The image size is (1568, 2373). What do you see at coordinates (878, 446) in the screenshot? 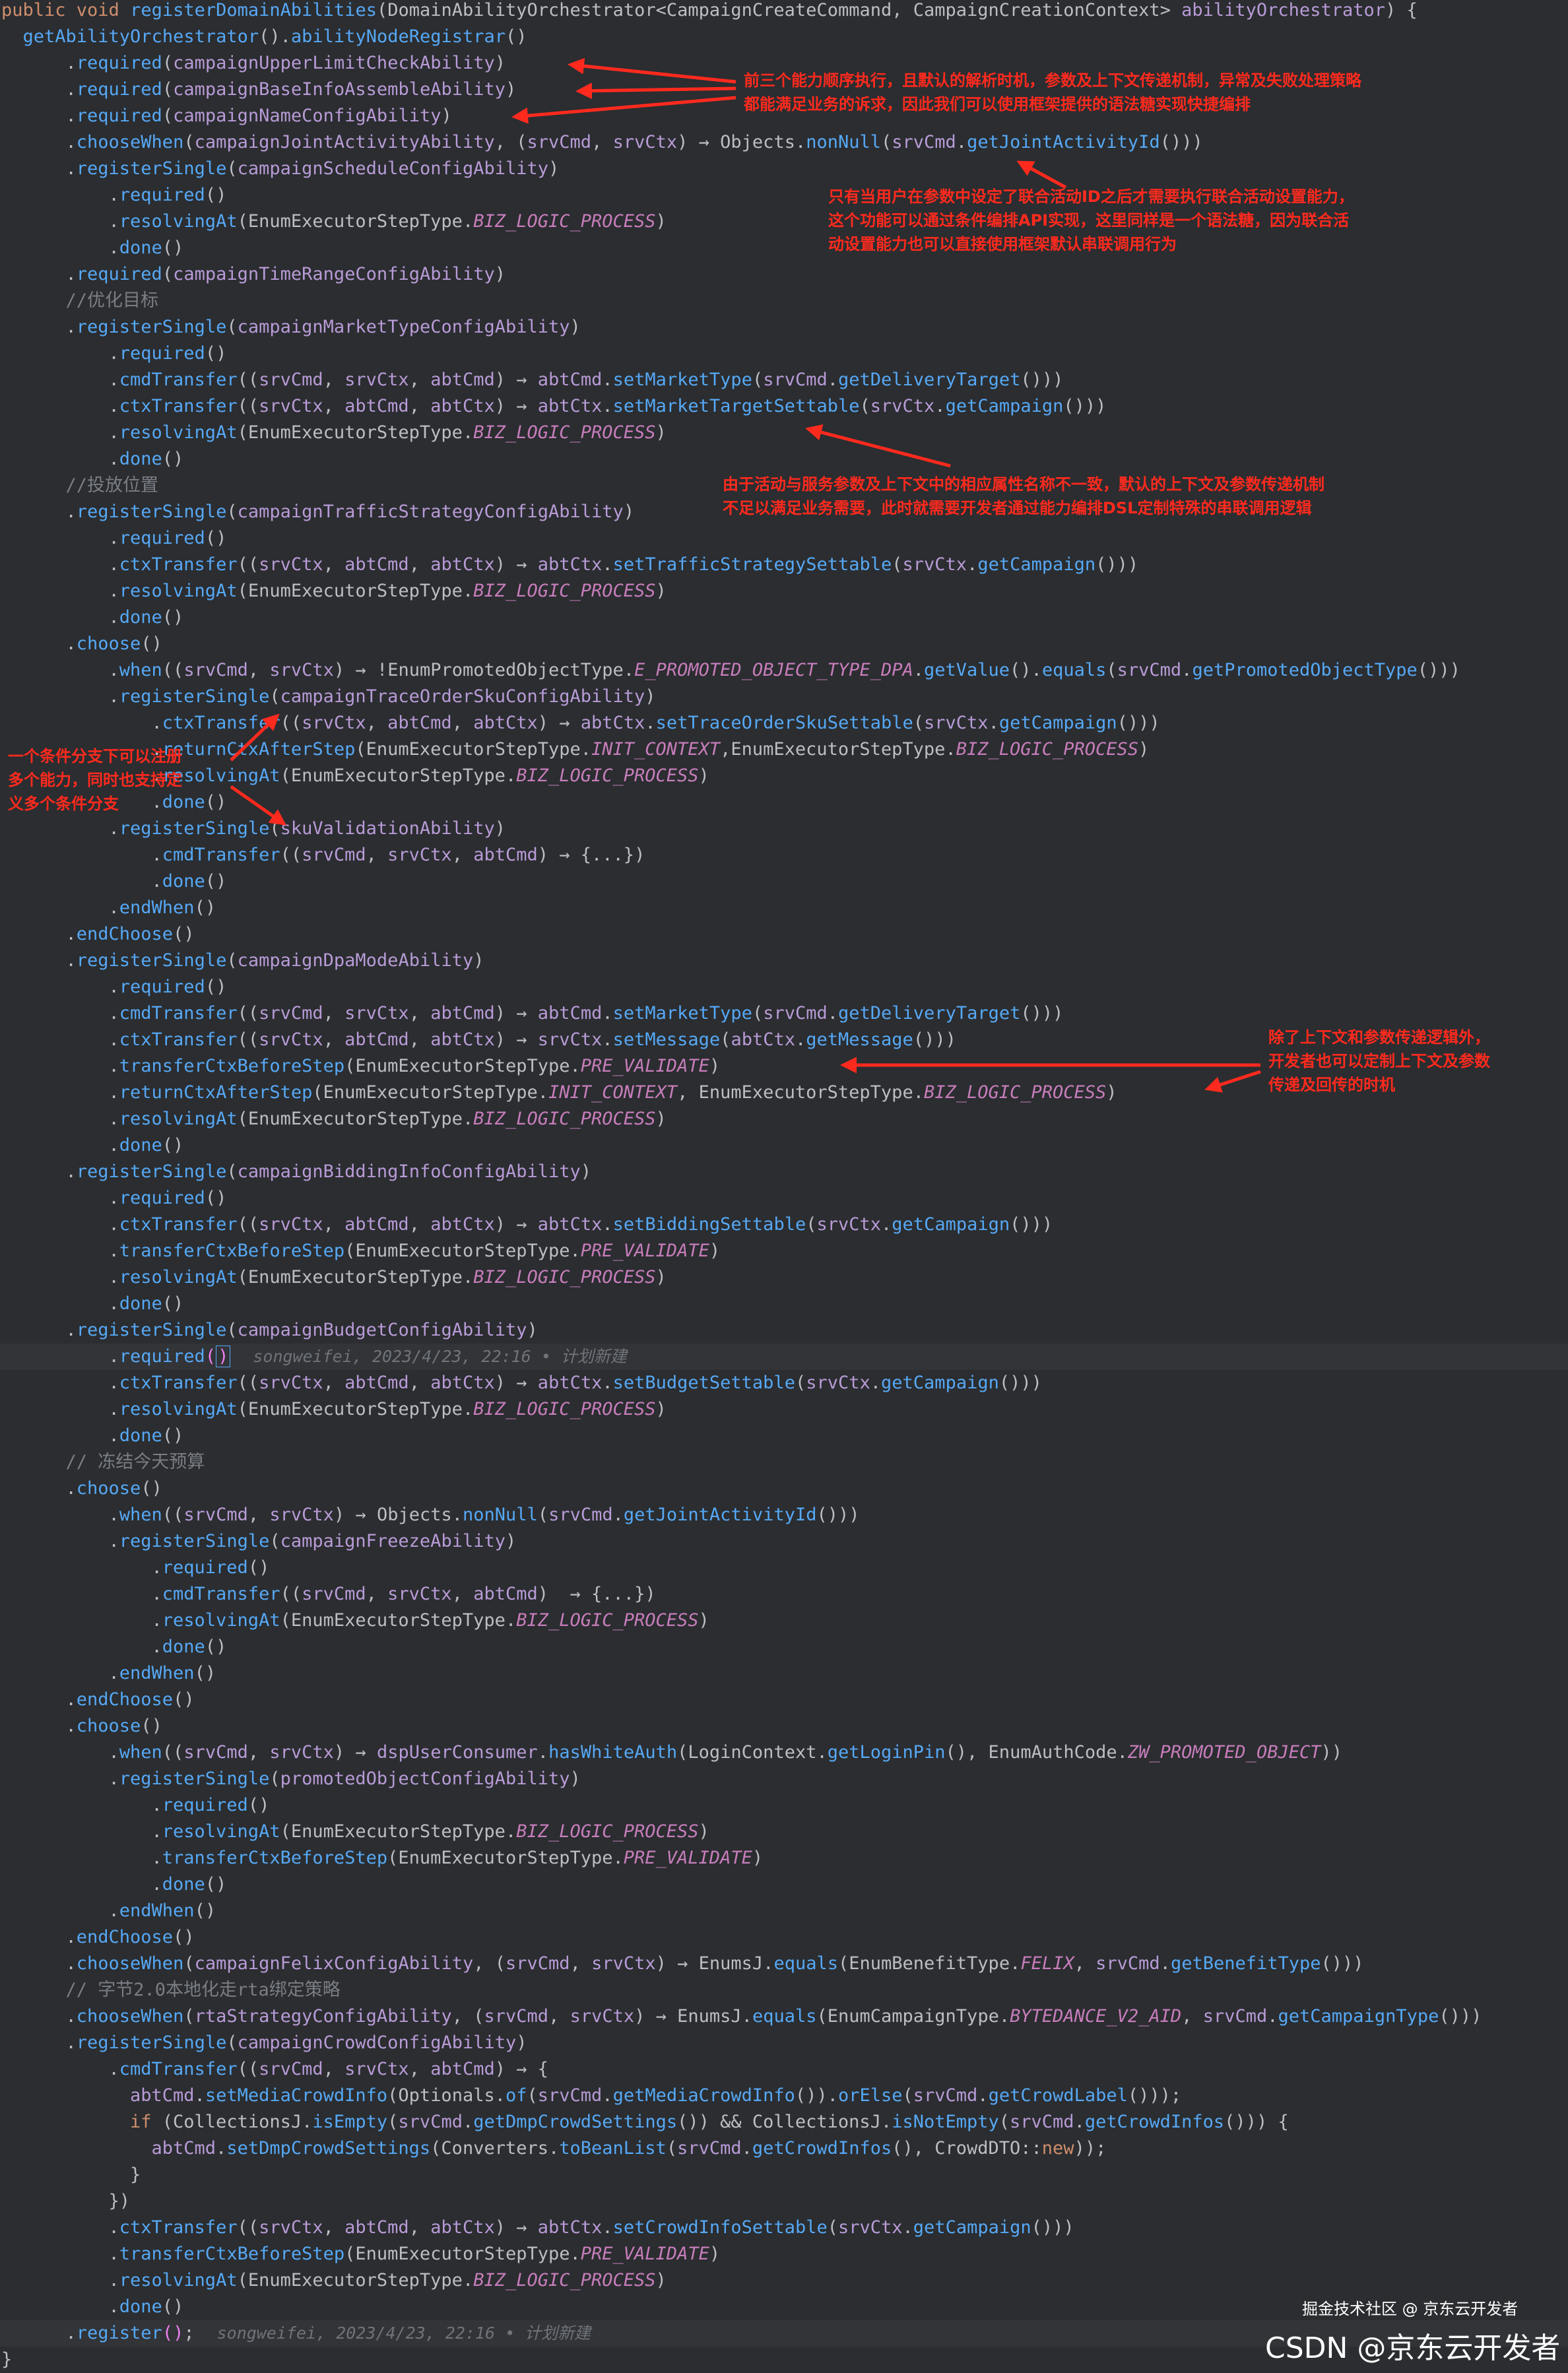
I see `arrow-note3` at bounding box center [878, 446].